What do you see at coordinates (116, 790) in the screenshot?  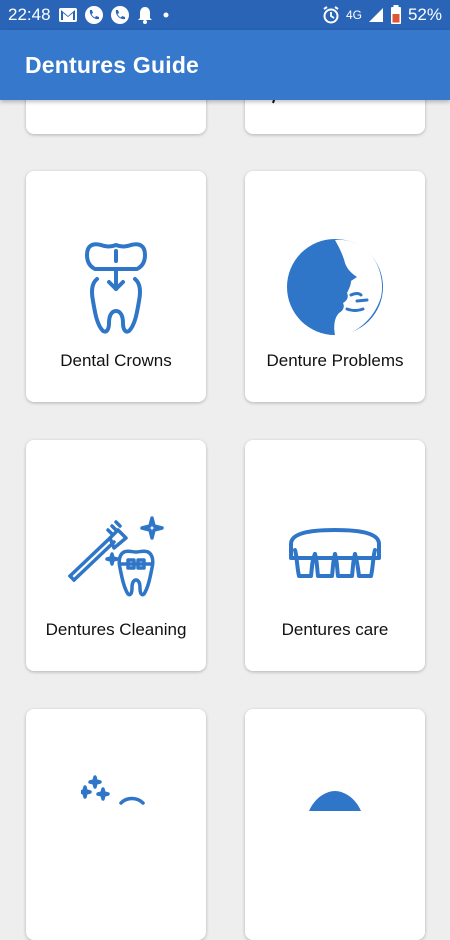 I see `sparkle-icon` at bounding box center [116, 790].